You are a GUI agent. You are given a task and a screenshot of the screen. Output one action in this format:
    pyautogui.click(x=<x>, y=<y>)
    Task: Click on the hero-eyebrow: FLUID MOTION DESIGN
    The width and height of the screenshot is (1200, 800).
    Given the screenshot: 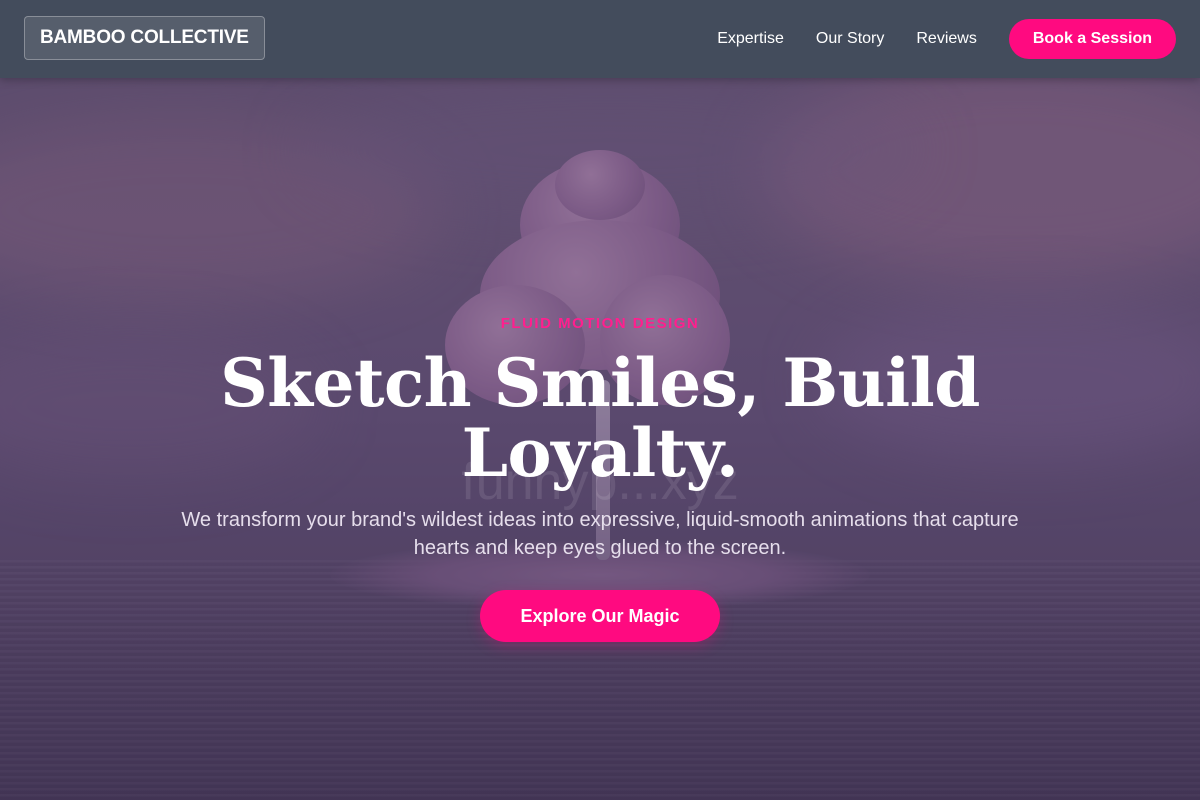 What is the action you would take?
    pyautogui.click(x=600, y=323)
    